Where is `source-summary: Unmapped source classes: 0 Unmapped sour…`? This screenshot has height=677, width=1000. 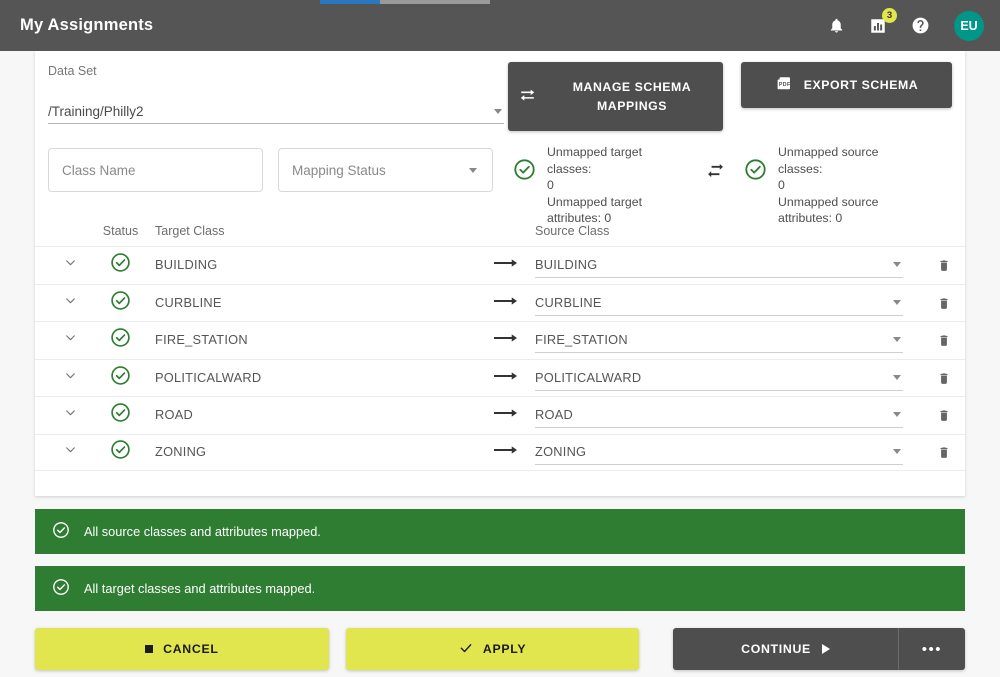 source-summary: Unmapped source classes: 0 Unmapped sour… is located at coordinates (831, 185).